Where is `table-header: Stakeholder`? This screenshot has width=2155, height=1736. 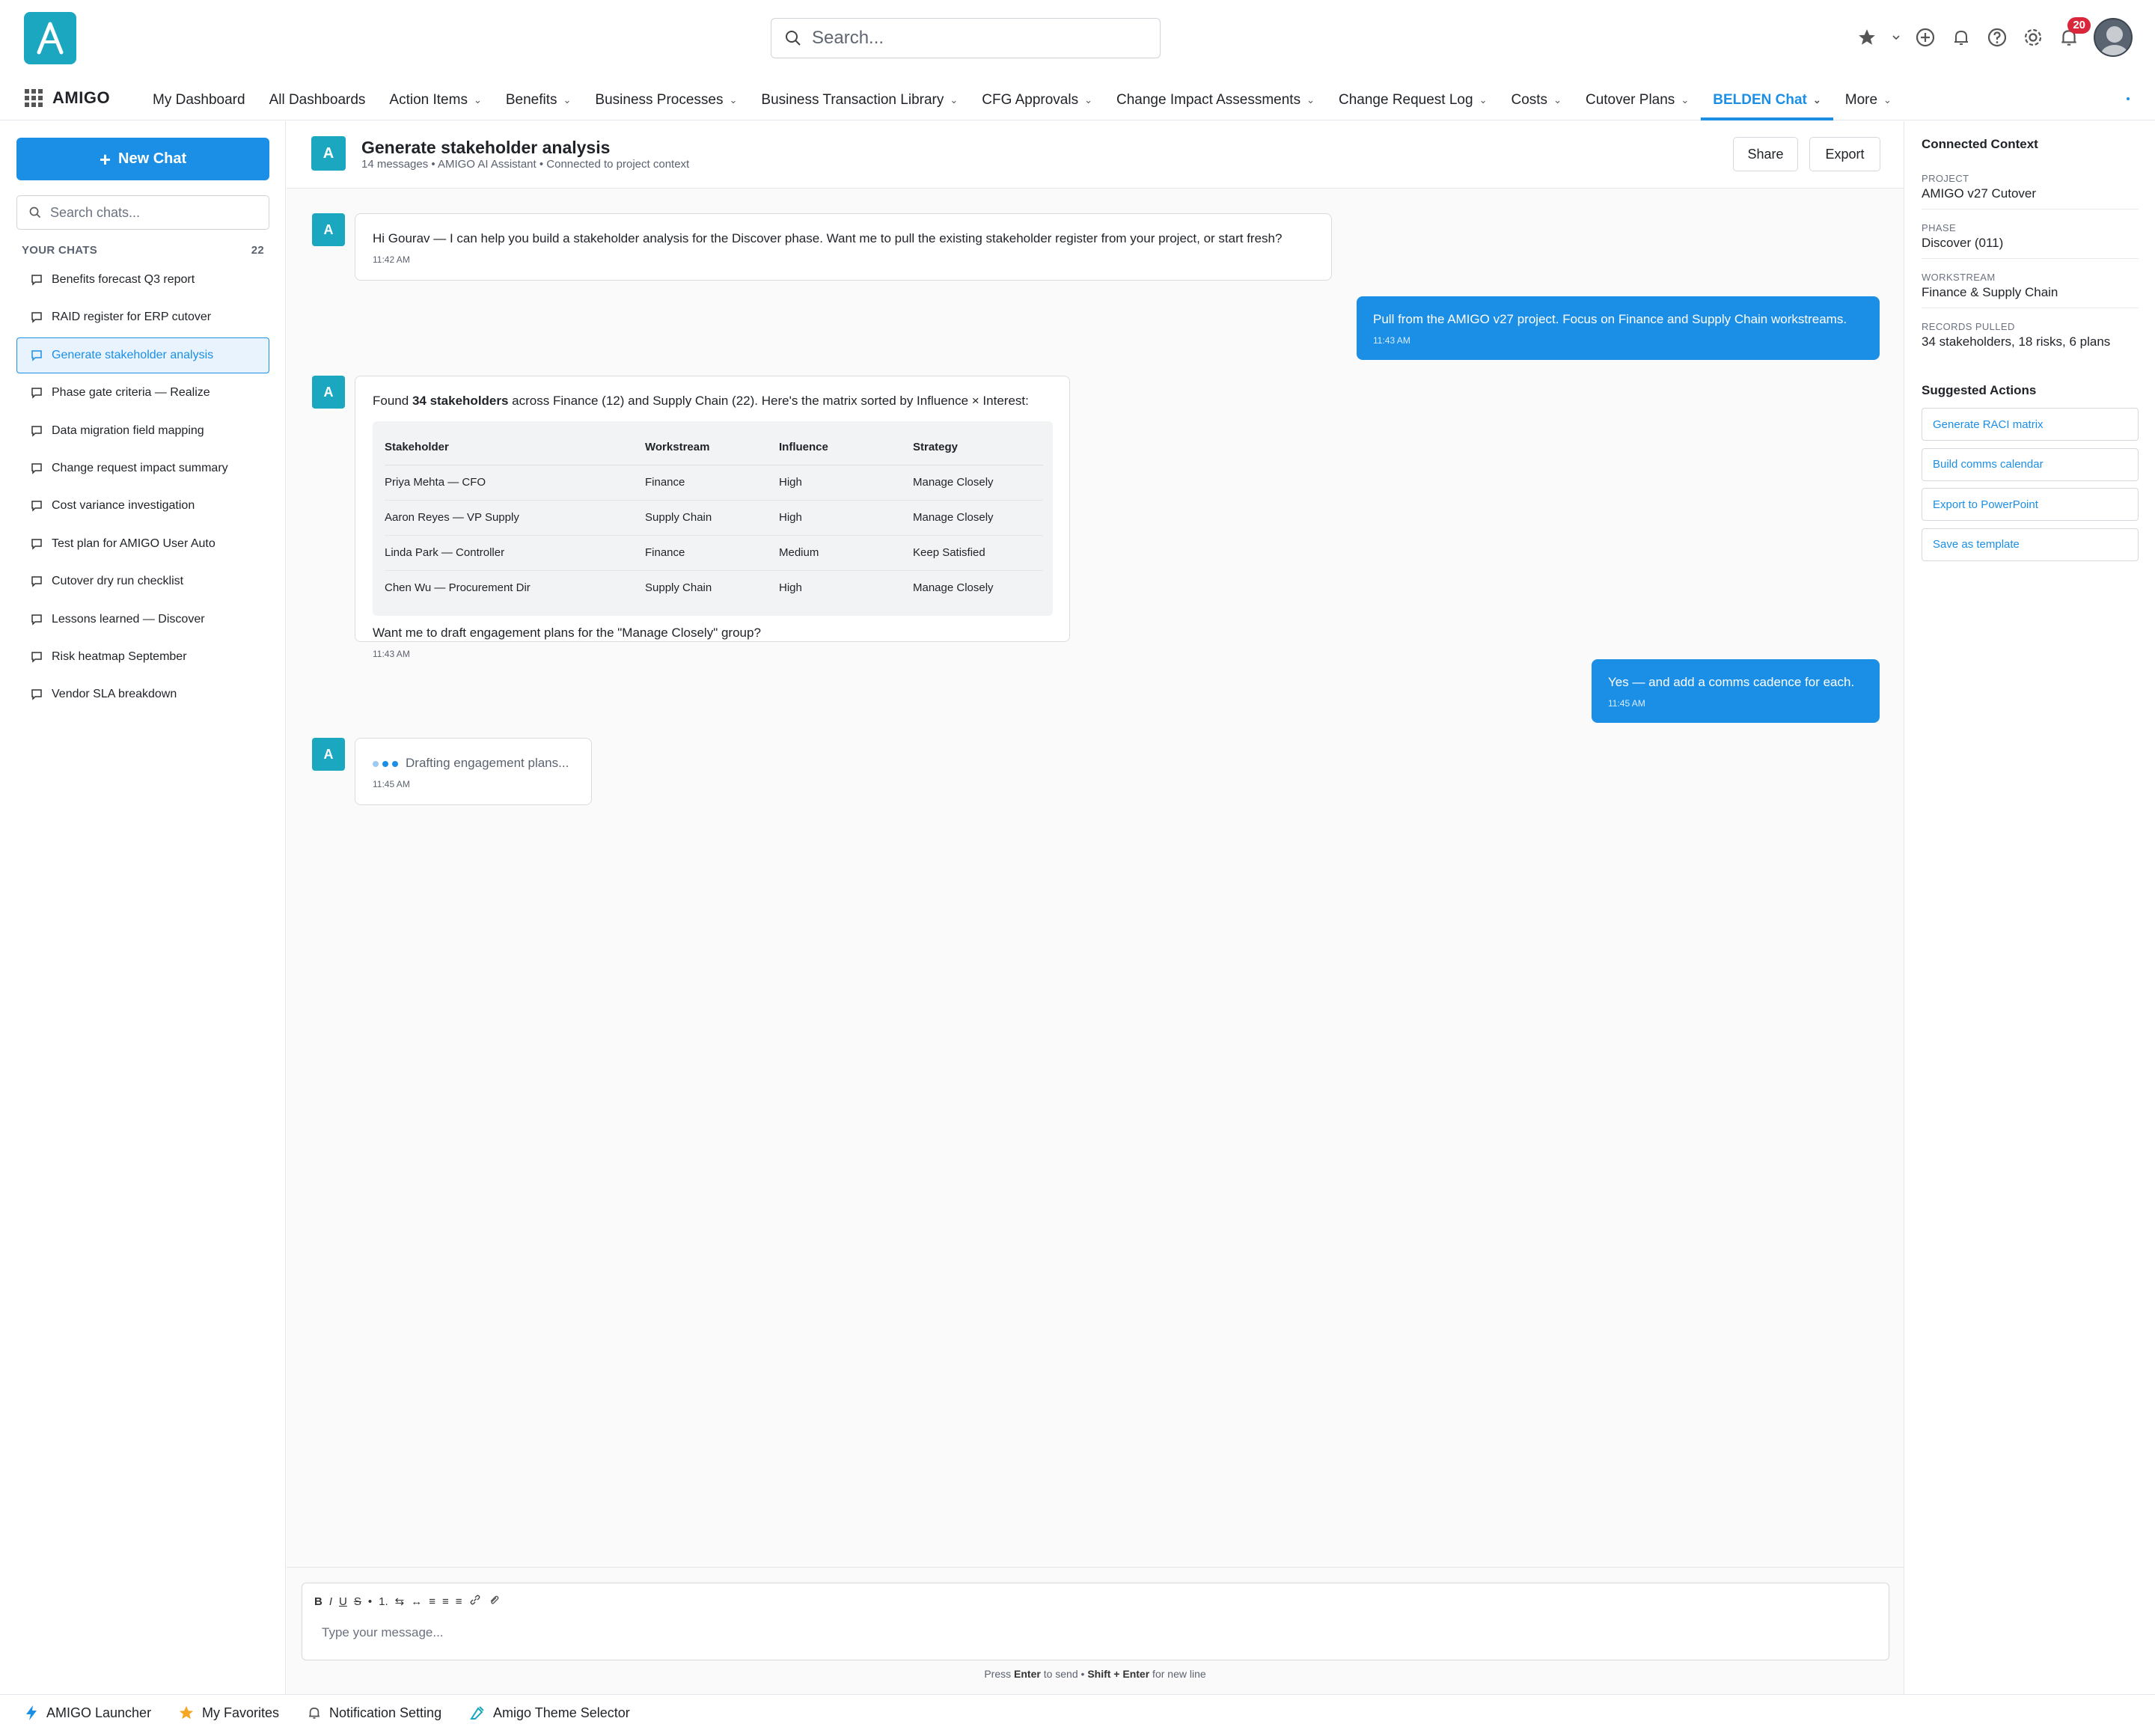
table-header: Stakeholder is located at coordinates (515, 448).